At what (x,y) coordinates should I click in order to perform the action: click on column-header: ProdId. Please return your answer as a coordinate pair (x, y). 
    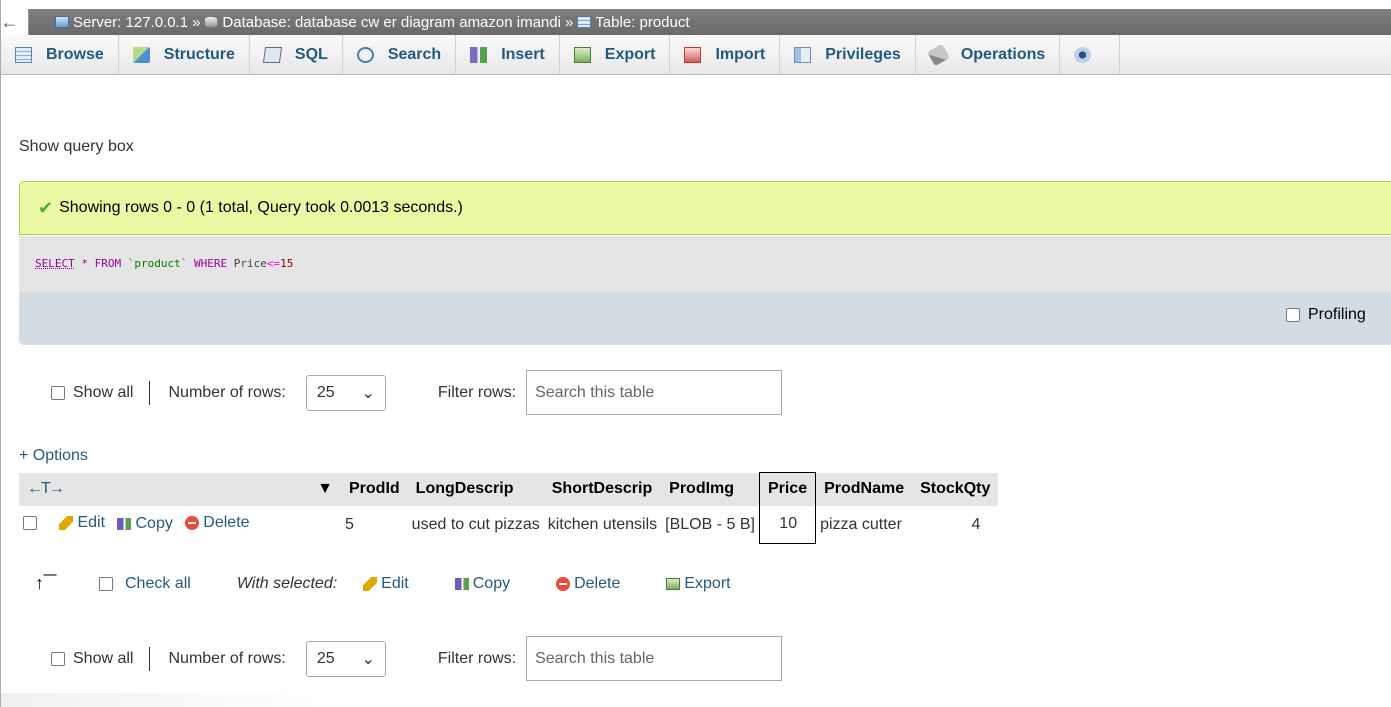
    Looking at the image, I should click on (374, 489).